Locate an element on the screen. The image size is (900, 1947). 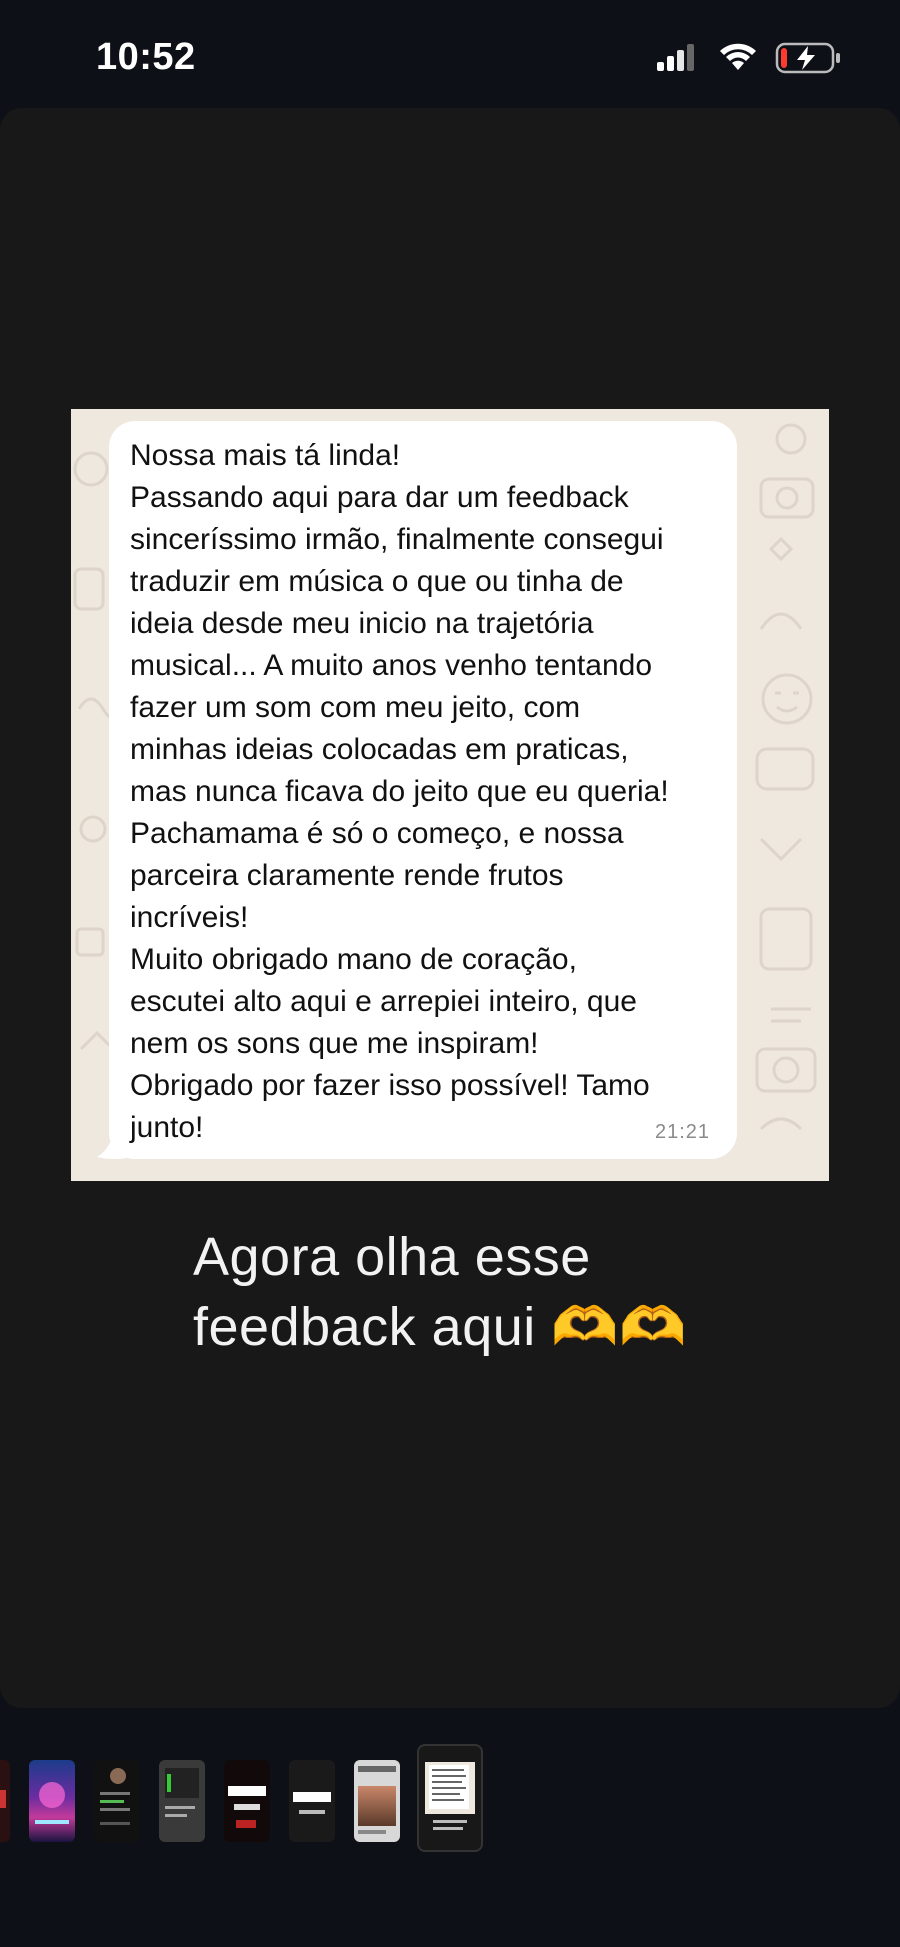
message-line: traduzir em música o que ou tinha de is located at coordinates (377, 581).